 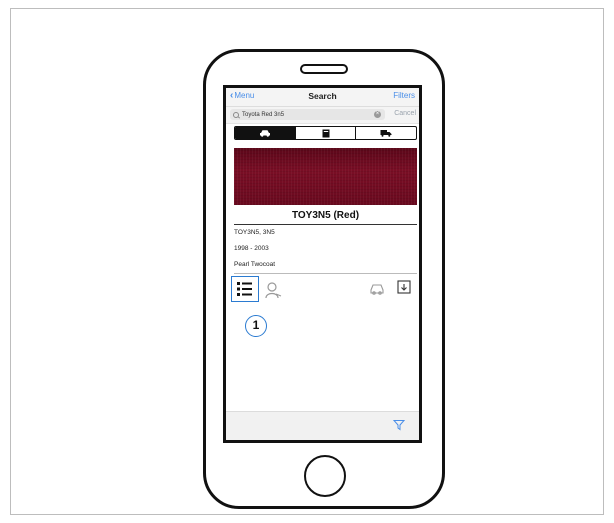 I want to click on step-callout: 1, so click(x=256, y=326).